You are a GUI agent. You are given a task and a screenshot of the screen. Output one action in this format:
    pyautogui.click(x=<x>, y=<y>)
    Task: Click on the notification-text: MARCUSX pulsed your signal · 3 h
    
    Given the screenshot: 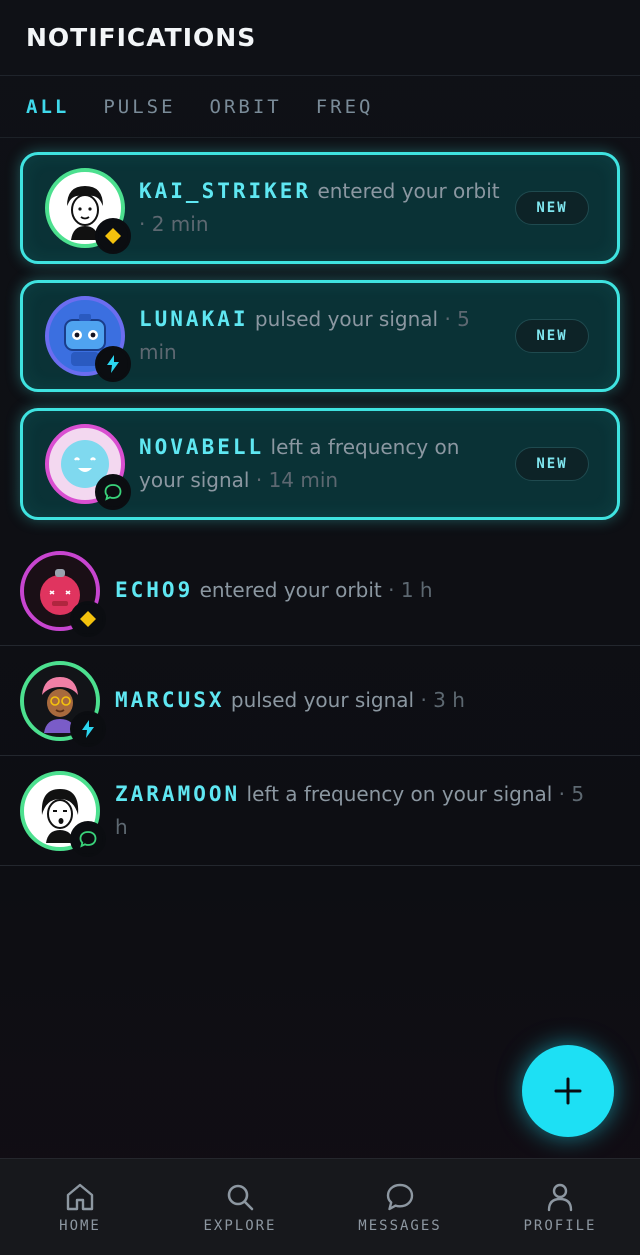 What is the action you would take?
    pyautogui.click(x=350, y=700)
    